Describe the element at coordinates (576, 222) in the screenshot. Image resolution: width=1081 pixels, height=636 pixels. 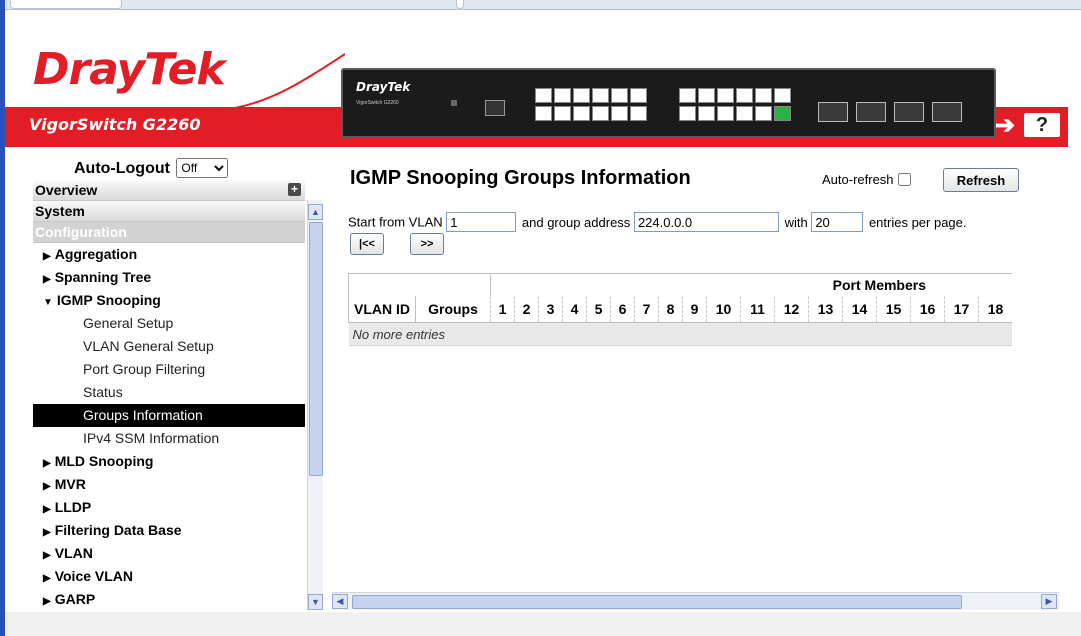
I see `group-address-label: and group address` at that location.